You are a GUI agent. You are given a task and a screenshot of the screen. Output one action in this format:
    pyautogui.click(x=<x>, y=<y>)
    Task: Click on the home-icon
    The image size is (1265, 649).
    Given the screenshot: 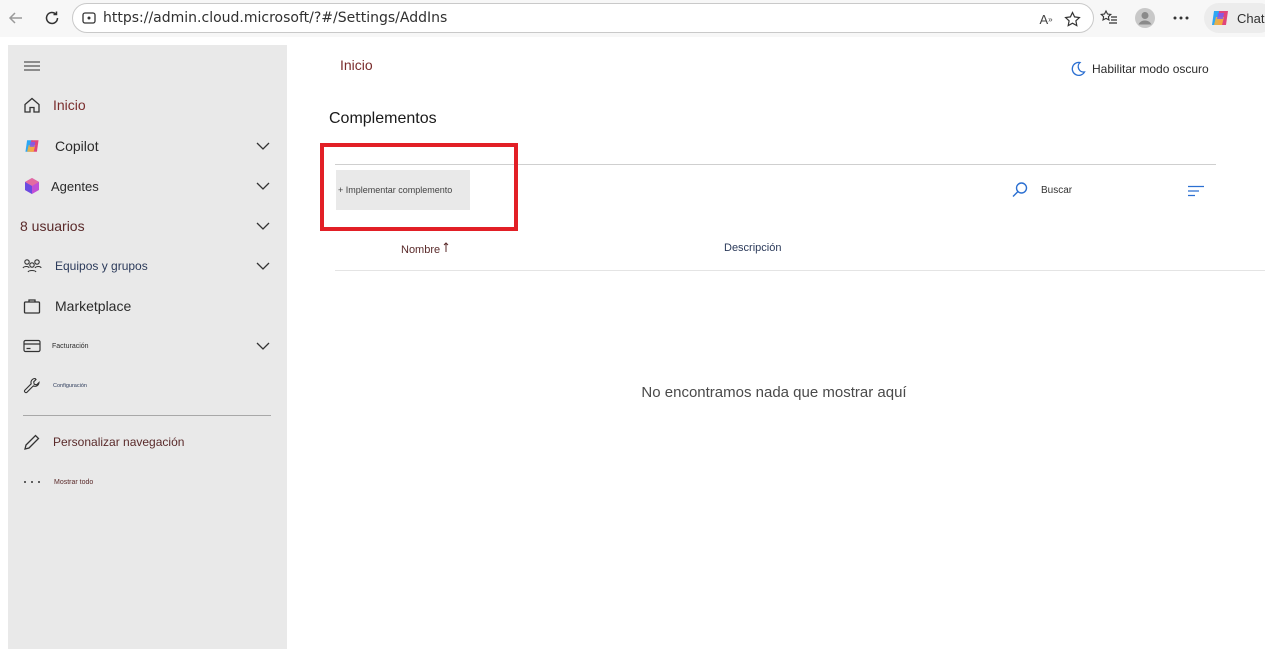 What is the action you would take?
    pyautogui.click(x=32, y=105)
    